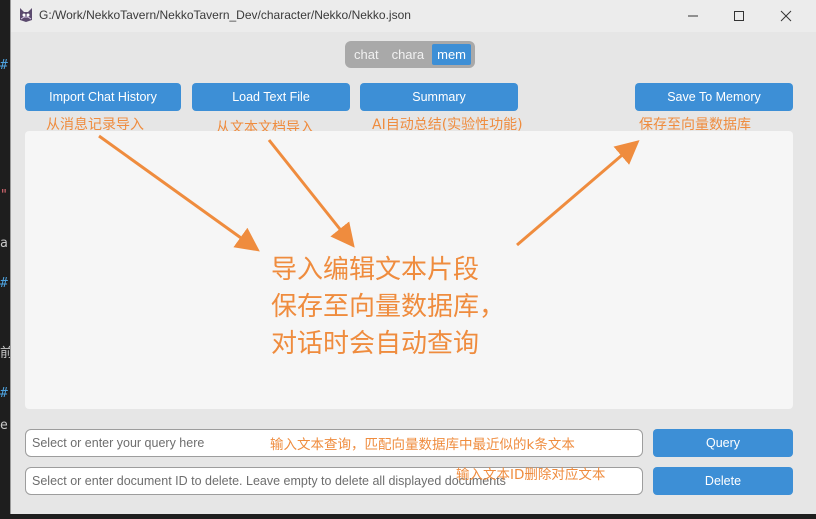 The width and height of the screenshot is (816, 519). I want to click on center-annotation-line: 对话时会自动查询, so click(375, 344).